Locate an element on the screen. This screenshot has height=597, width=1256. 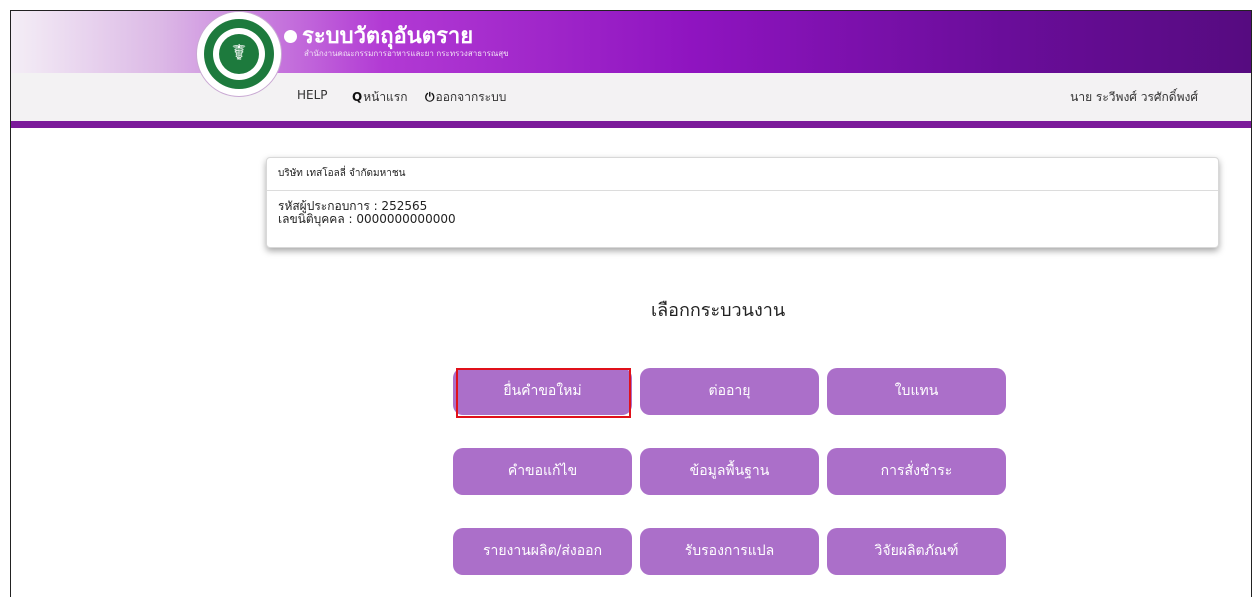
caduceus-icon: ☤ is located at coordinates (239, 54).